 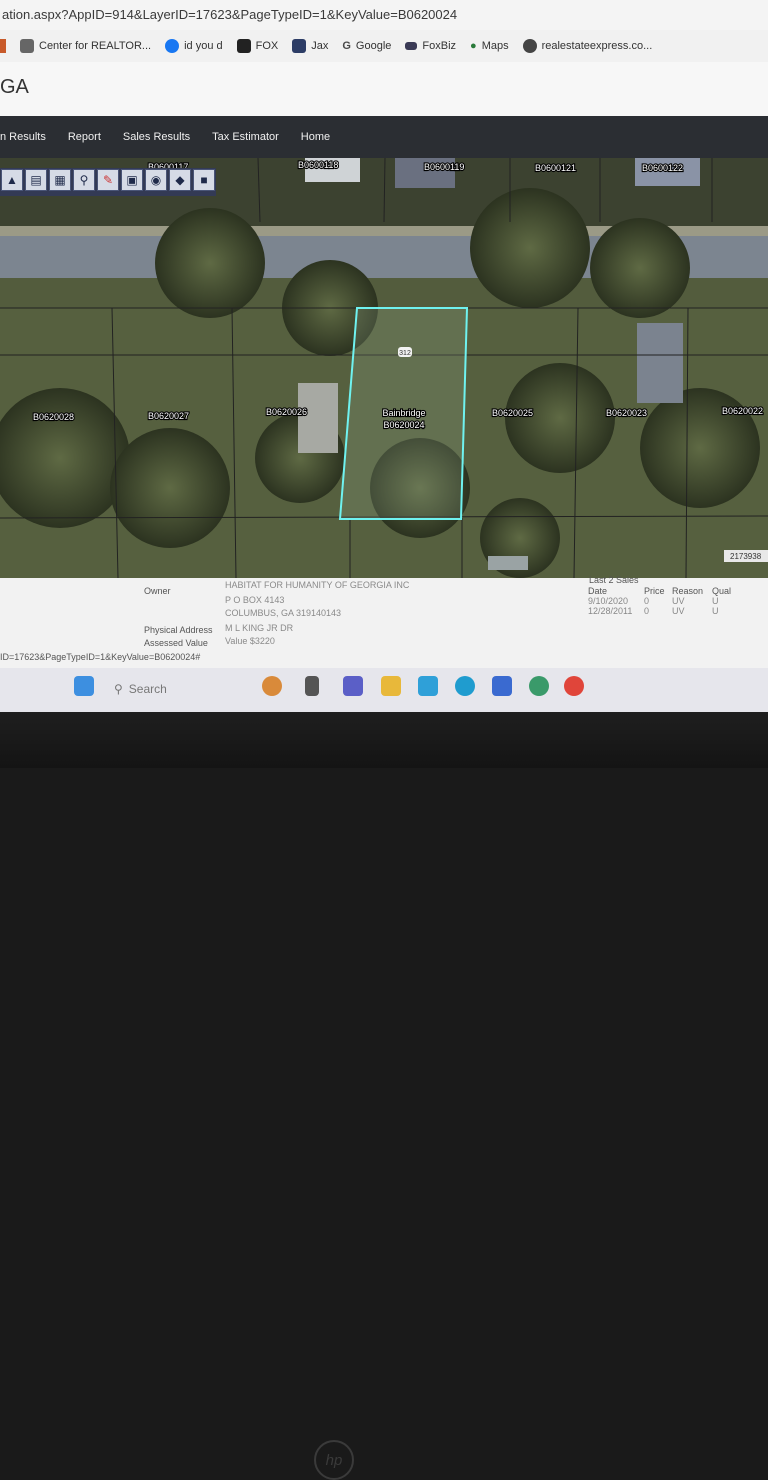 I want to click on bookmark-label: Jax, so click(x=320, y=46).